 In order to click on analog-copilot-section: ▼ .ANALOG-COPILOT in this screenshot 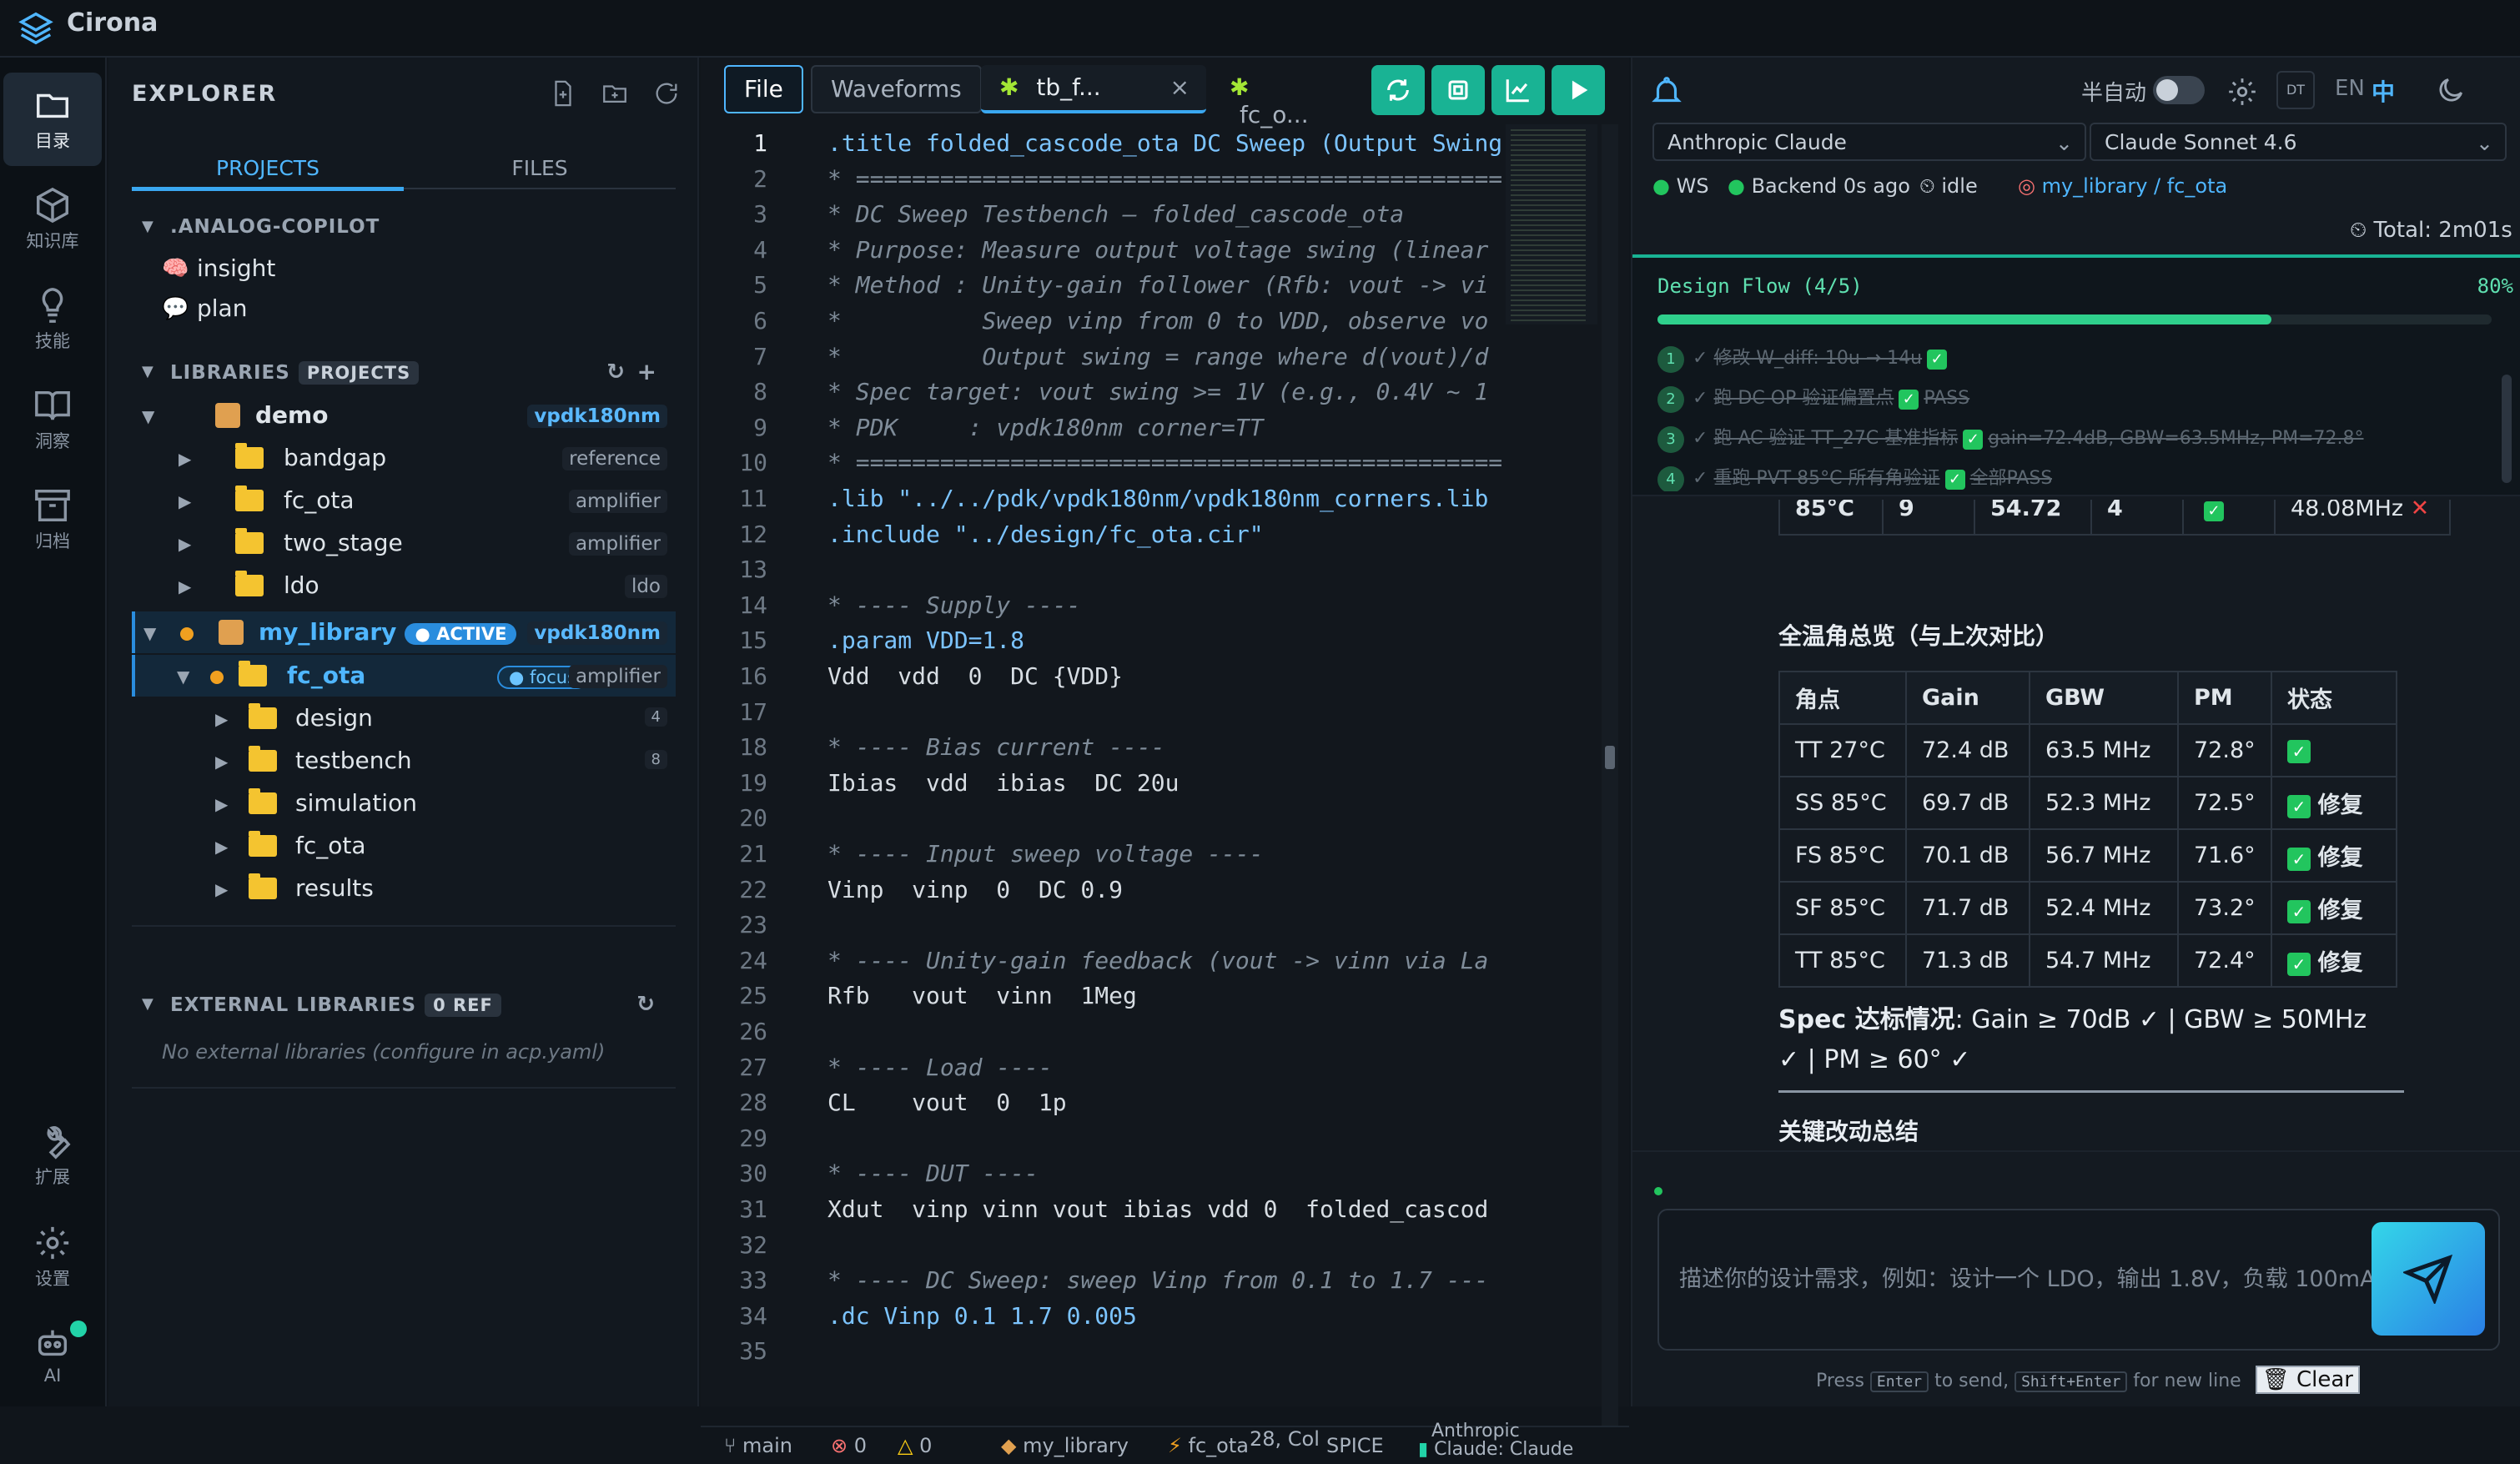, I will do `click(404, 227)`.